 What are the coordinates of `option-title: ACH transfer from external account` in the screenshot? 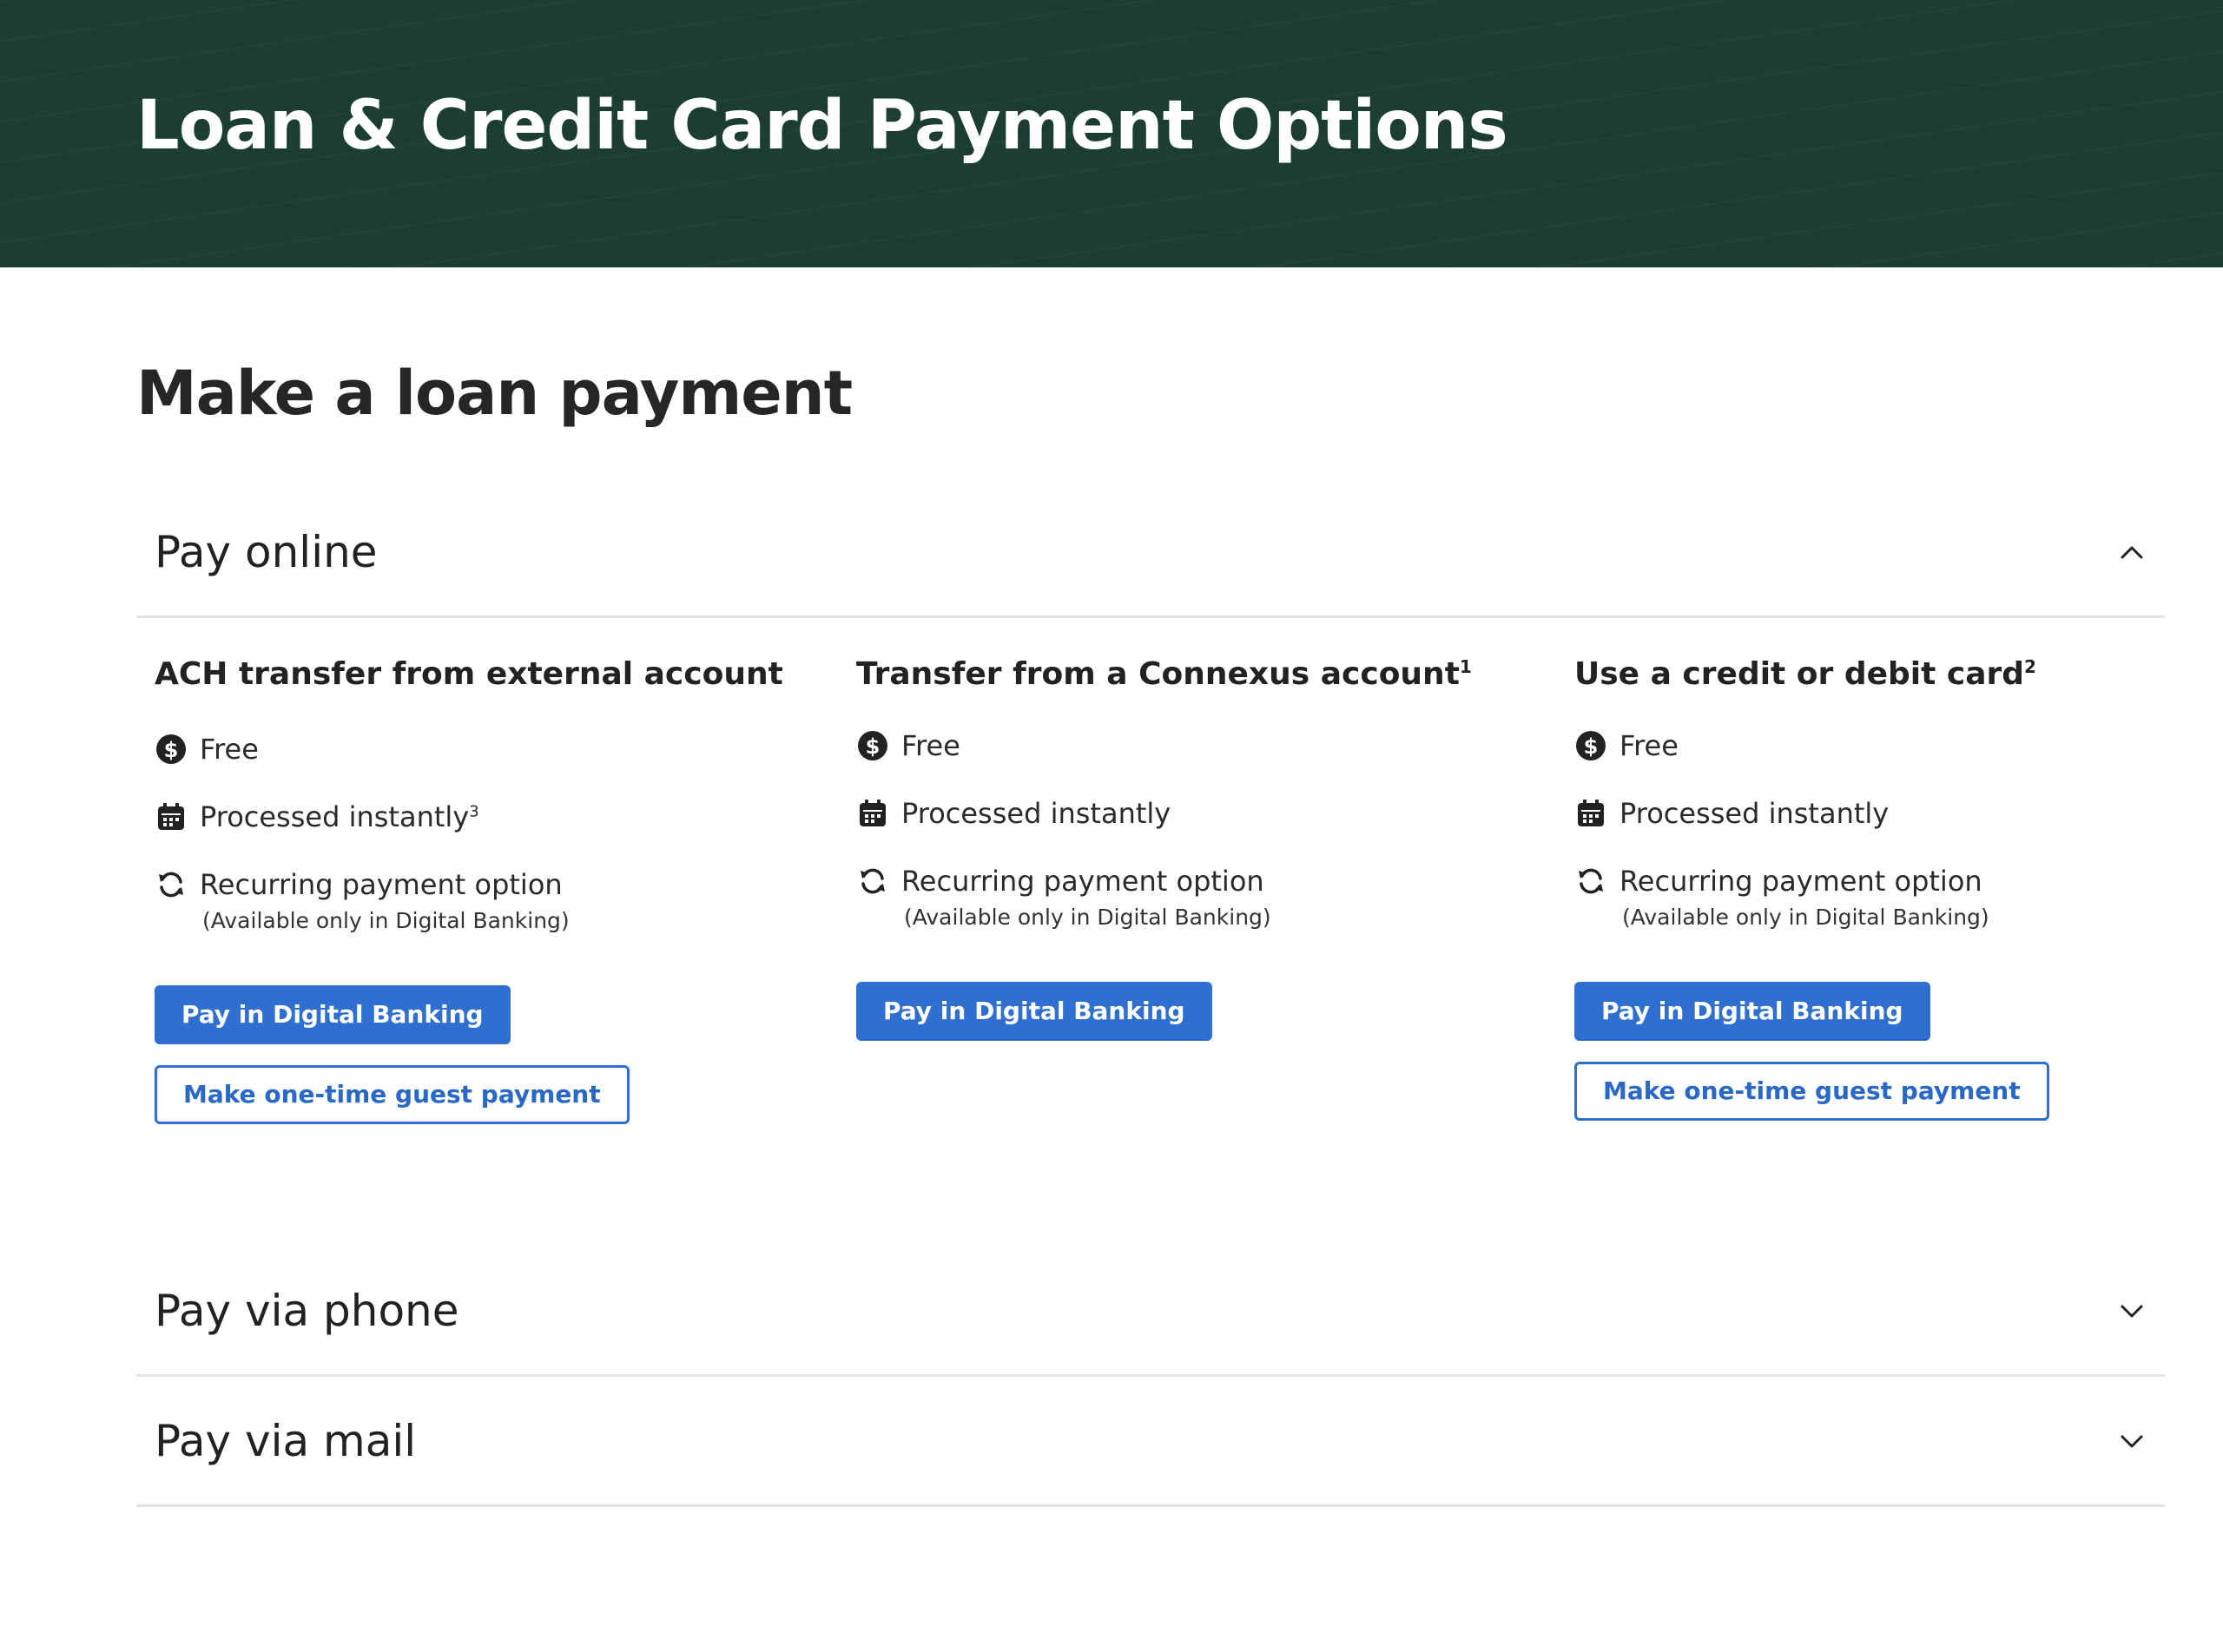 It's located at (469, 674).